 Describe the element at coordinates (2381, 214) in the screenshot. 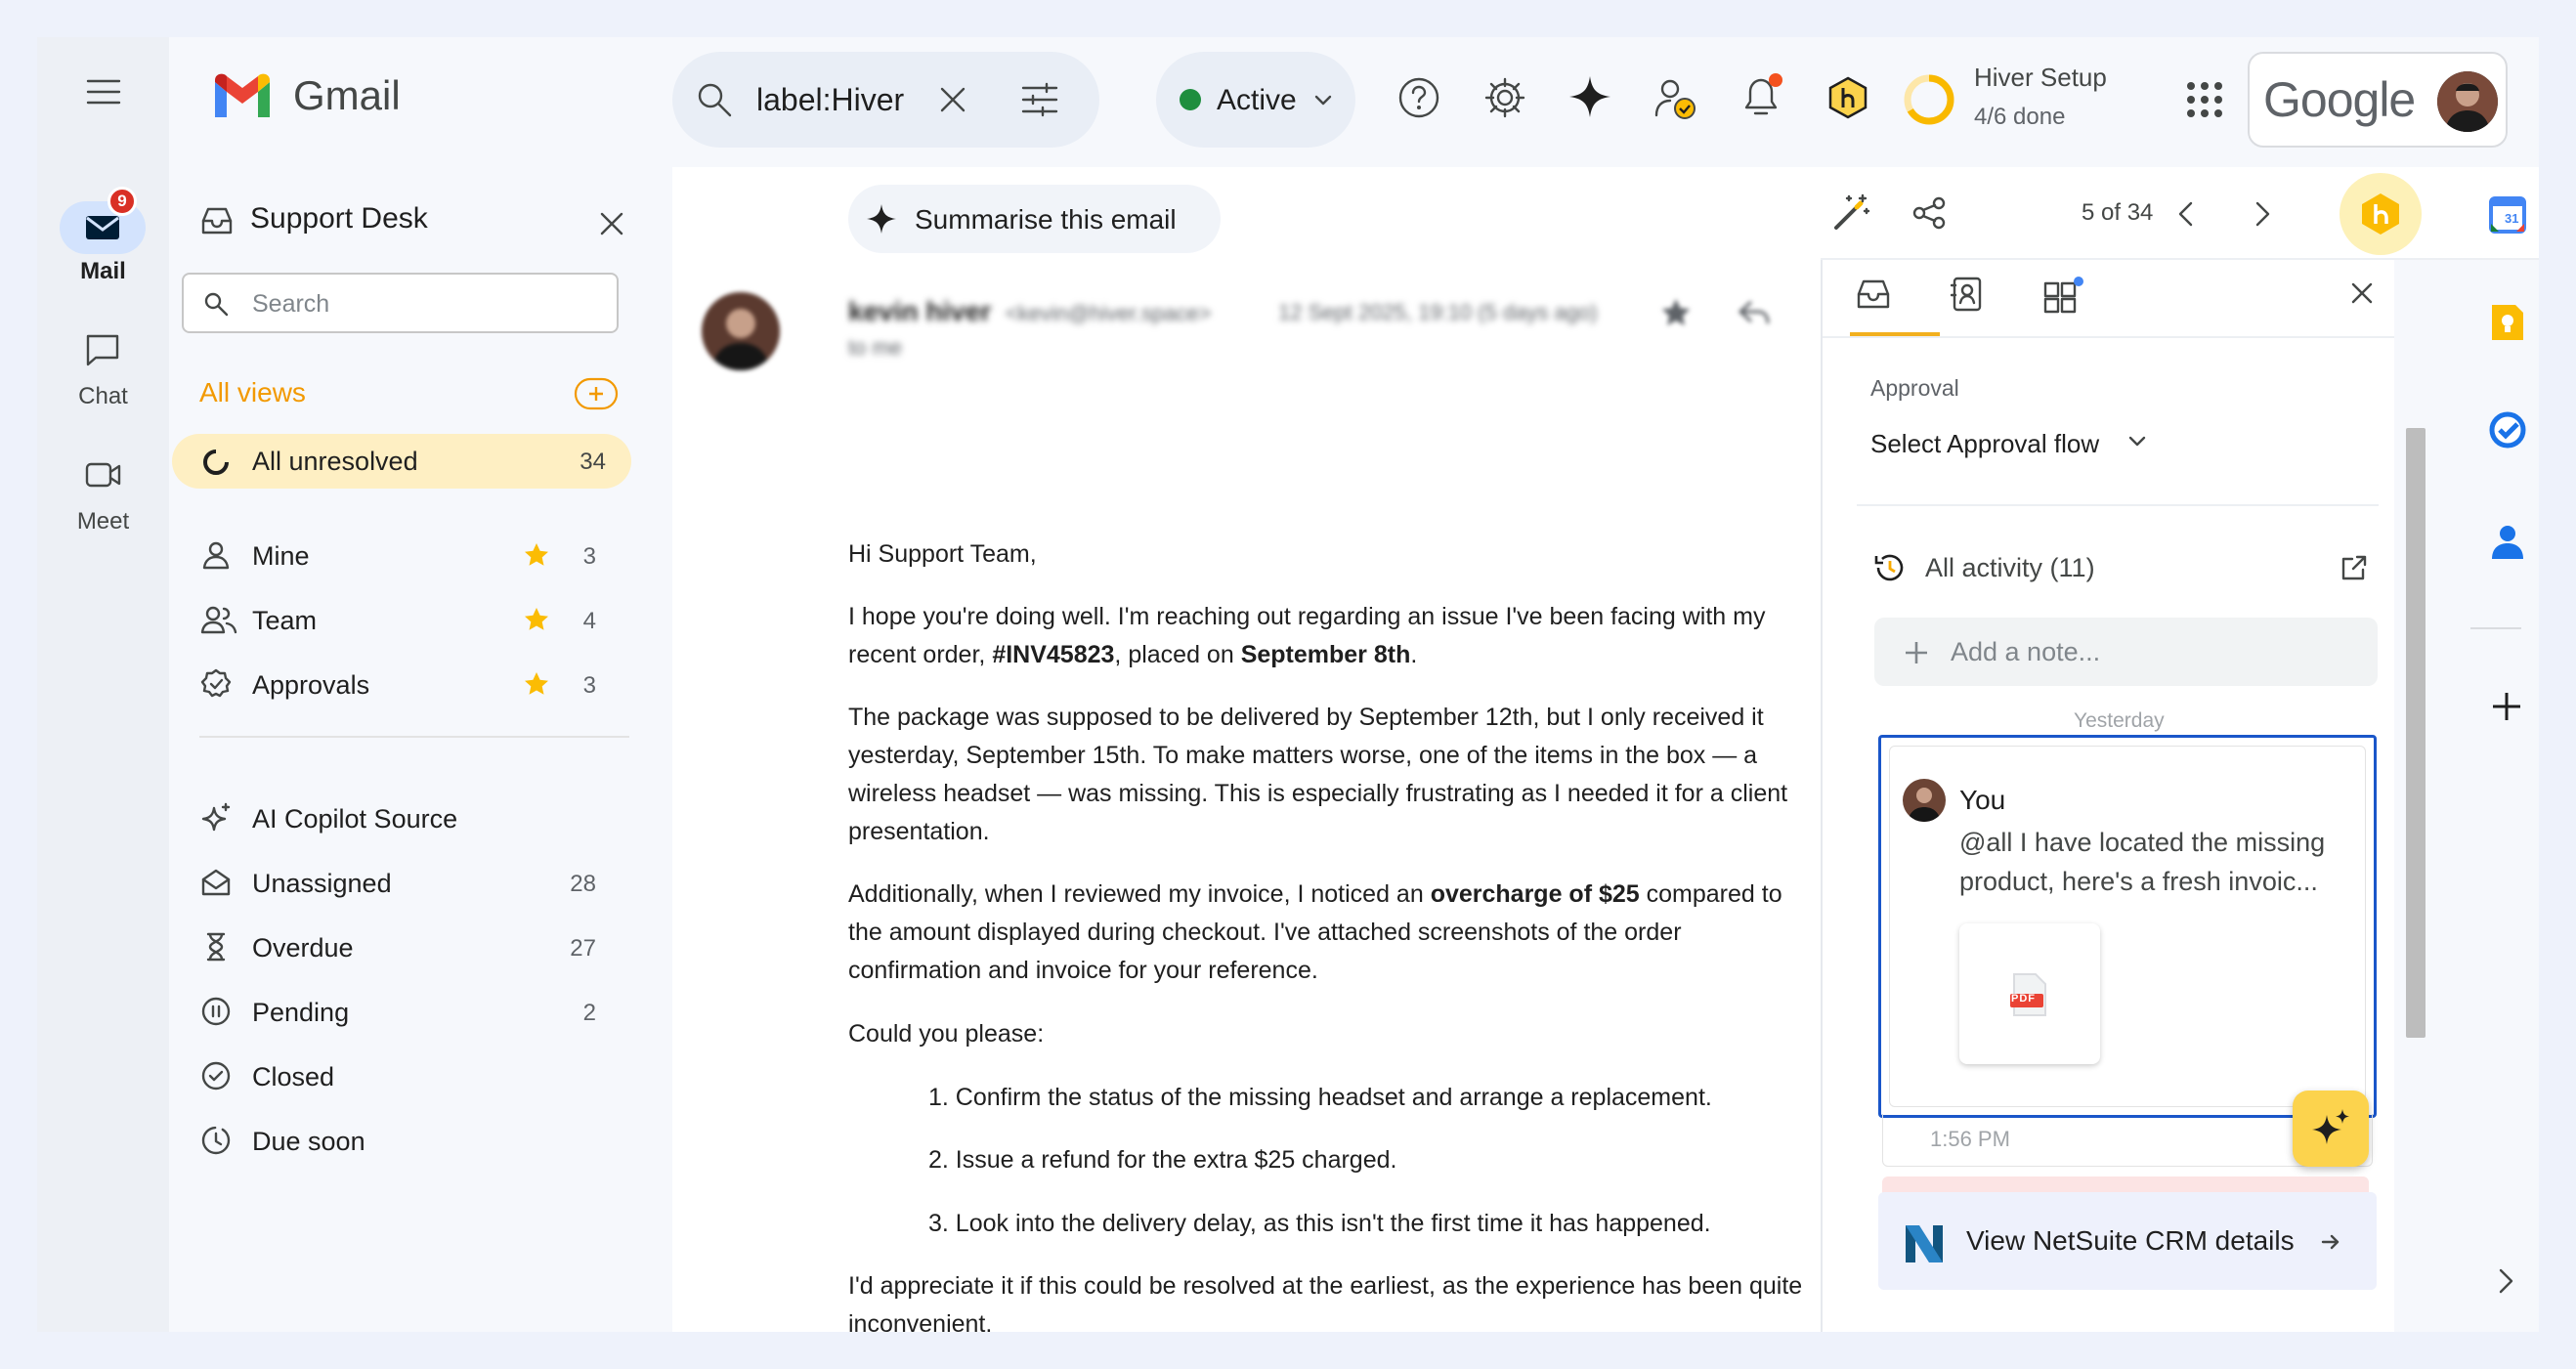

I see `hiver-panel-toggle` at that location.